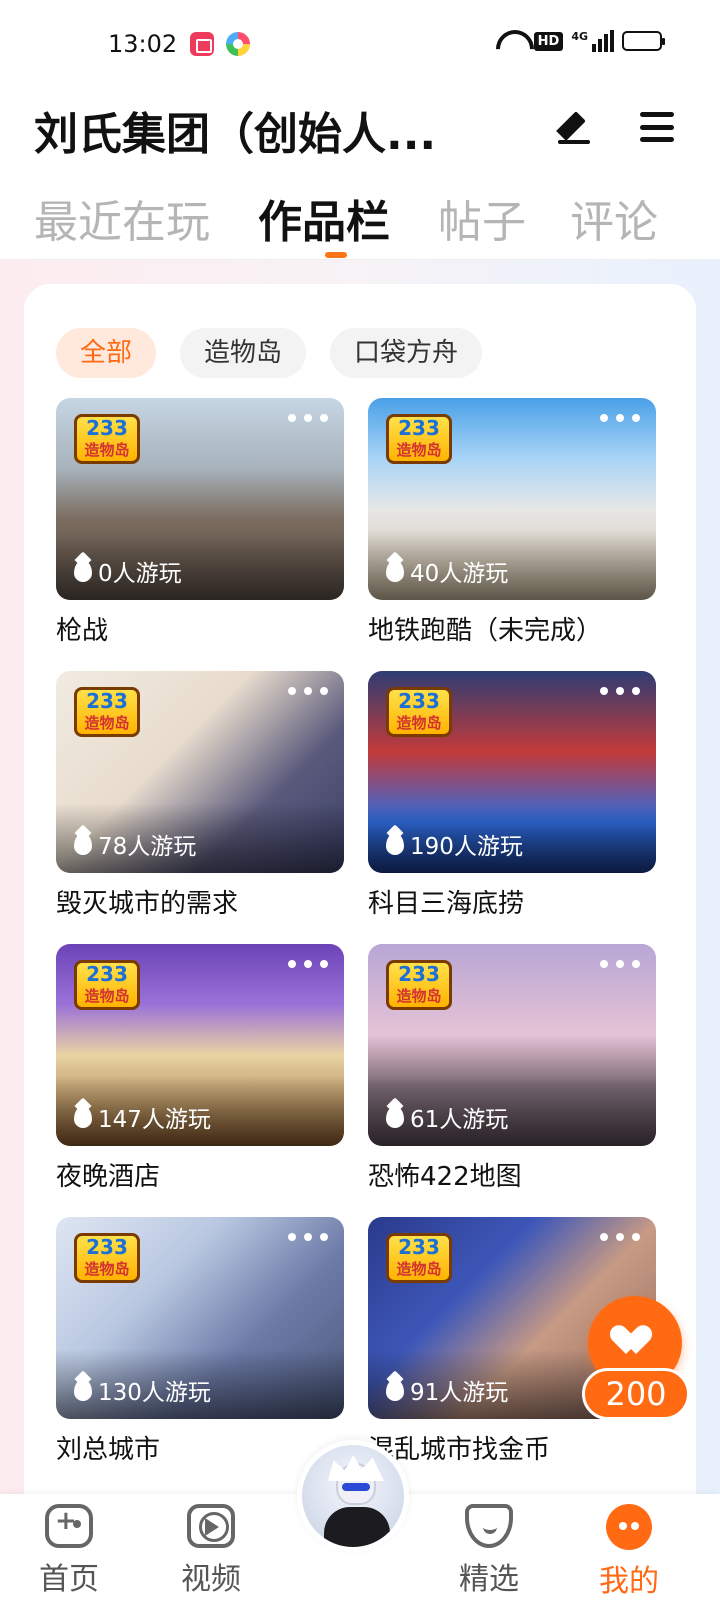 The width and height of the screenshot is (720, 1612). What do you see at coordinates (629, 1527) in the screenshot?
I see `smile-face-icon` at bounding box center [629, 1527].